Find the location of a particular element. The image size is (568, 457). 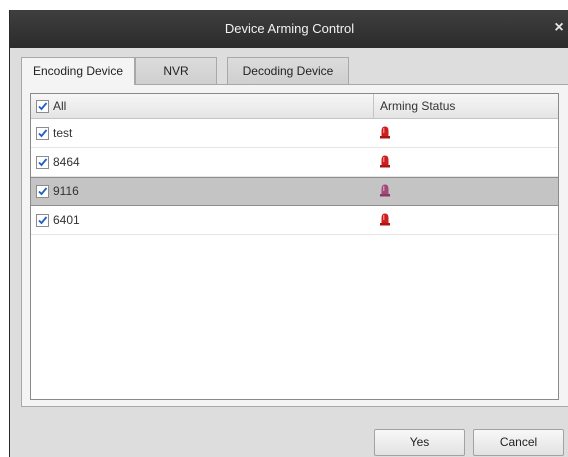

device-name: 9116 is located at coordinates (66, 191).